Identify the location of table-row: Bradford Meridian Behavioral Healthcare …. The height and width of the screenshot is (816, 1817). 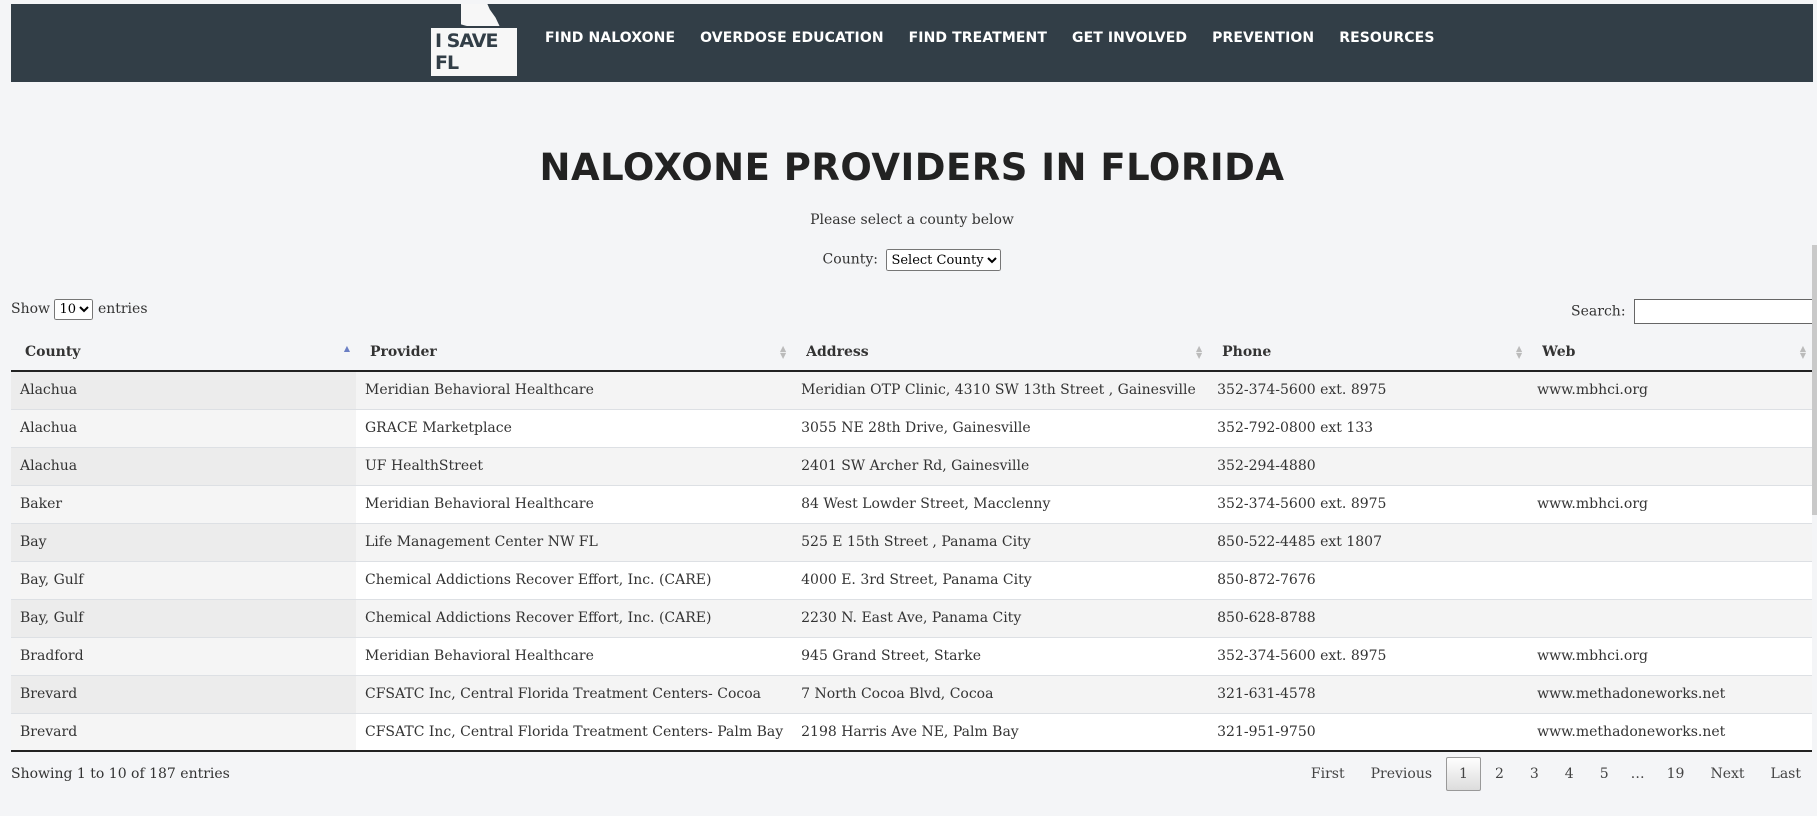
(911, 656).